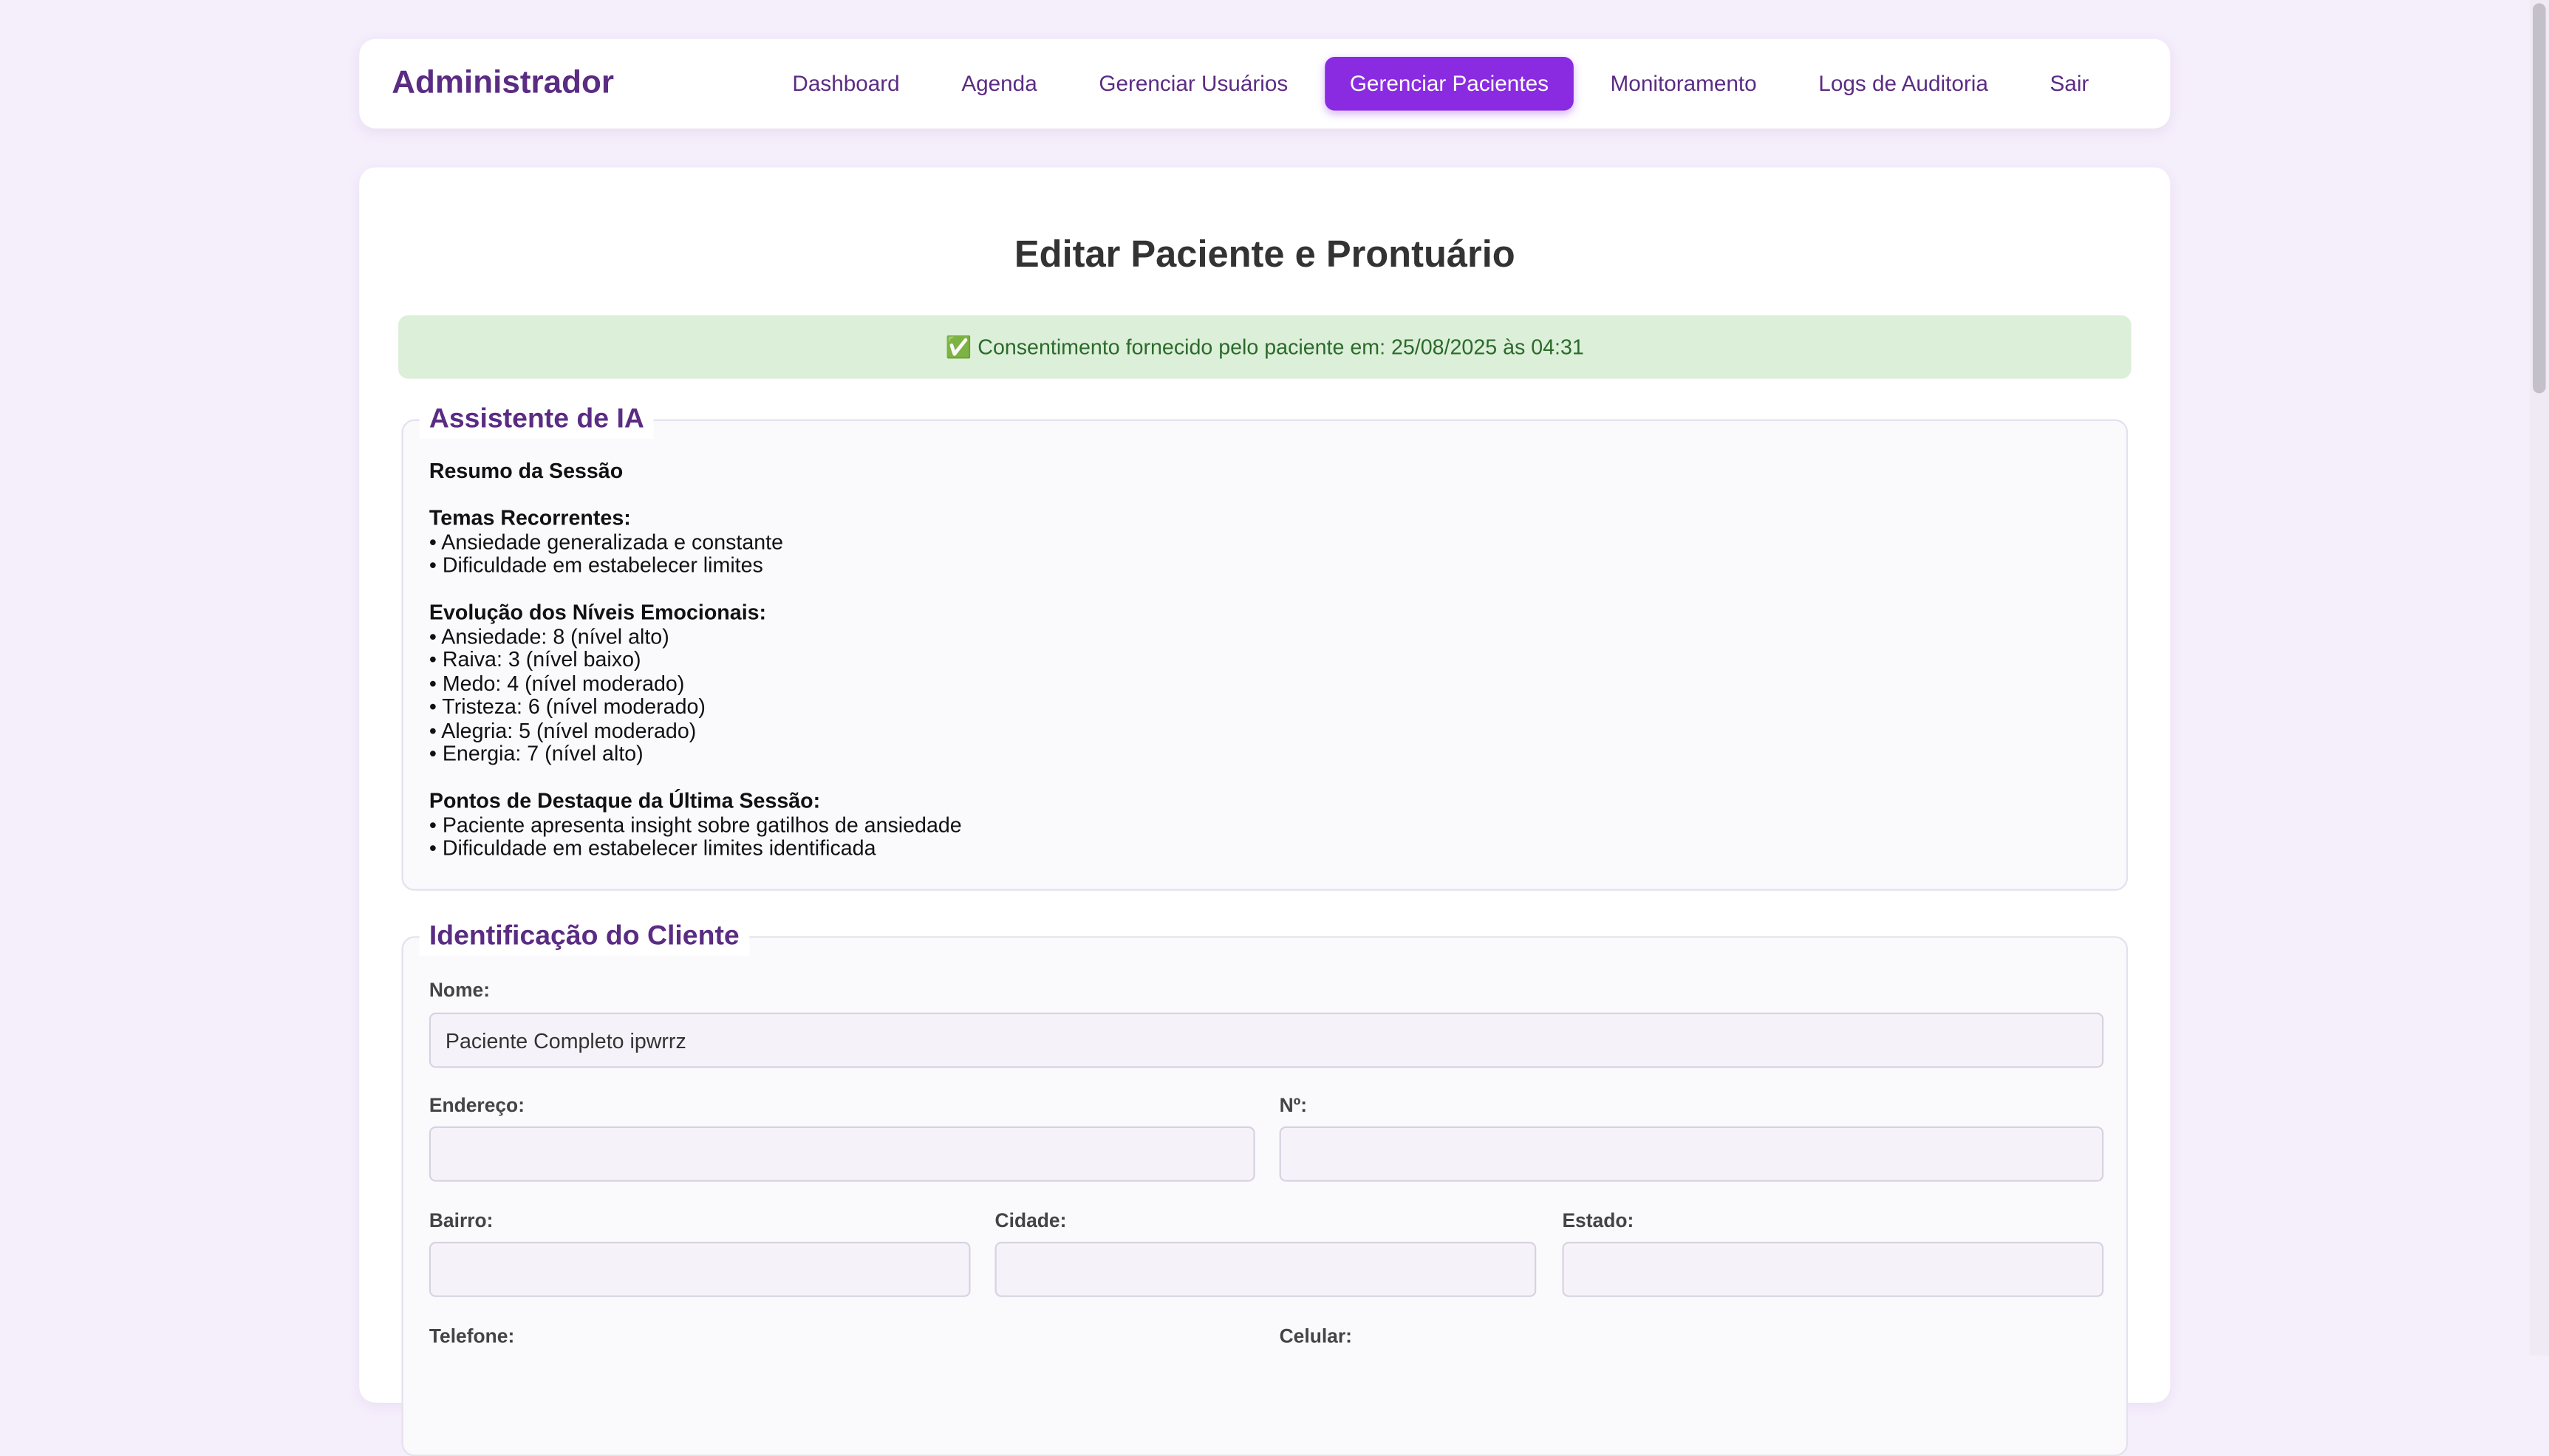  Describe the element at coordinates (1265, 1269) in the screenshot. I see `city-input` at that location.